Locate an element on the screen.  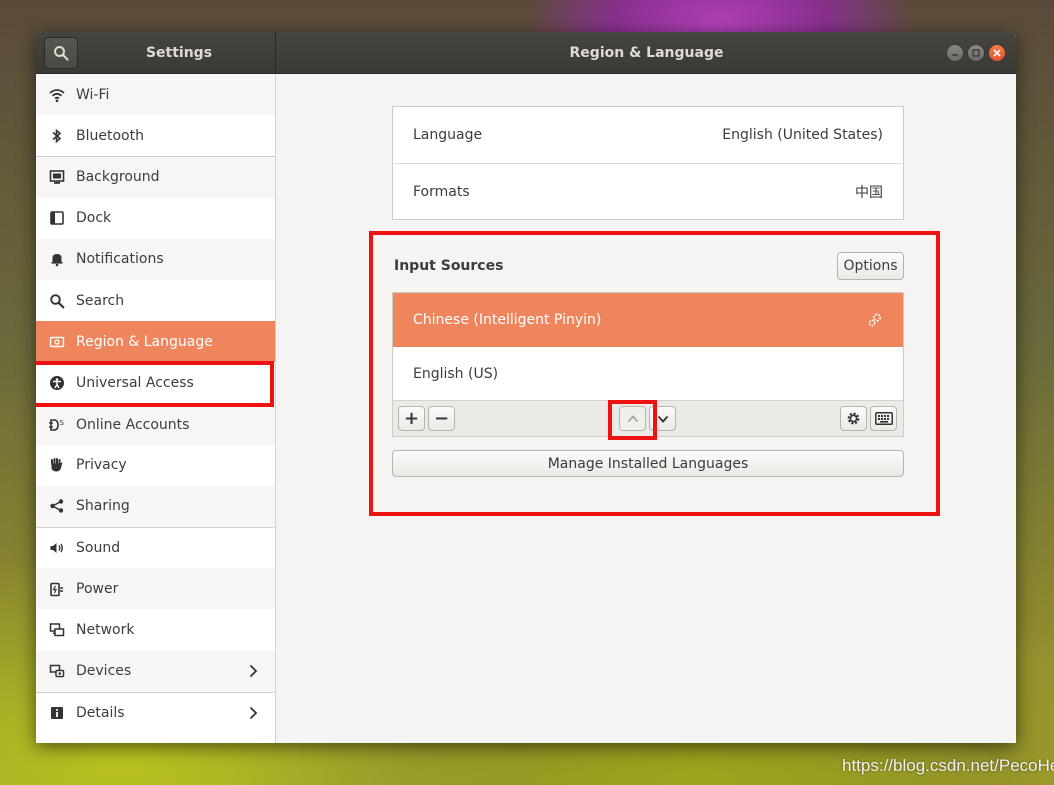
online-accounts-icon: S is located at coordinates (57, 425).